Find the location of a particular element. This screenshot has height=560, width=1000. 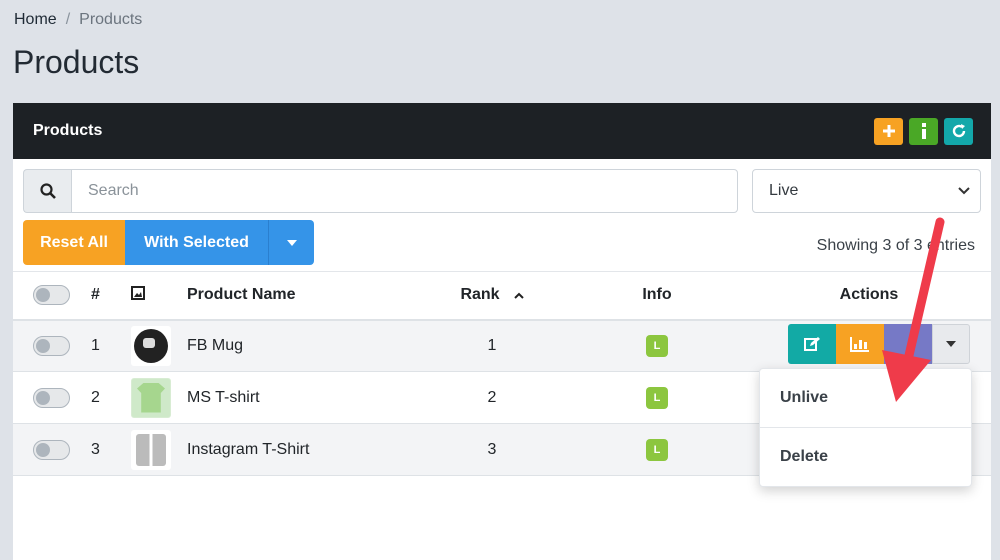

info-button is located at coordinates (923, 131).